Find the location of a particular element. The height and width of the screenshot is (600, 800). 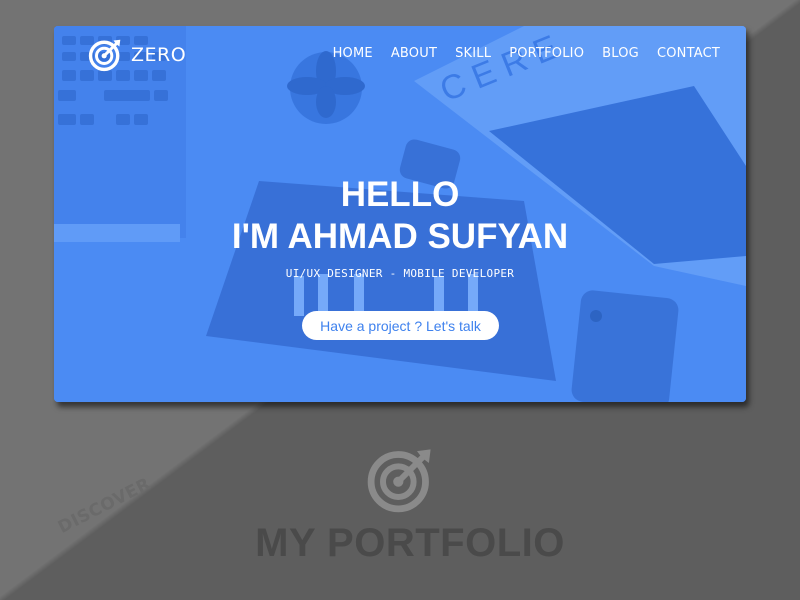

nav-item-home: HOME is located at coordinates (353, 53).